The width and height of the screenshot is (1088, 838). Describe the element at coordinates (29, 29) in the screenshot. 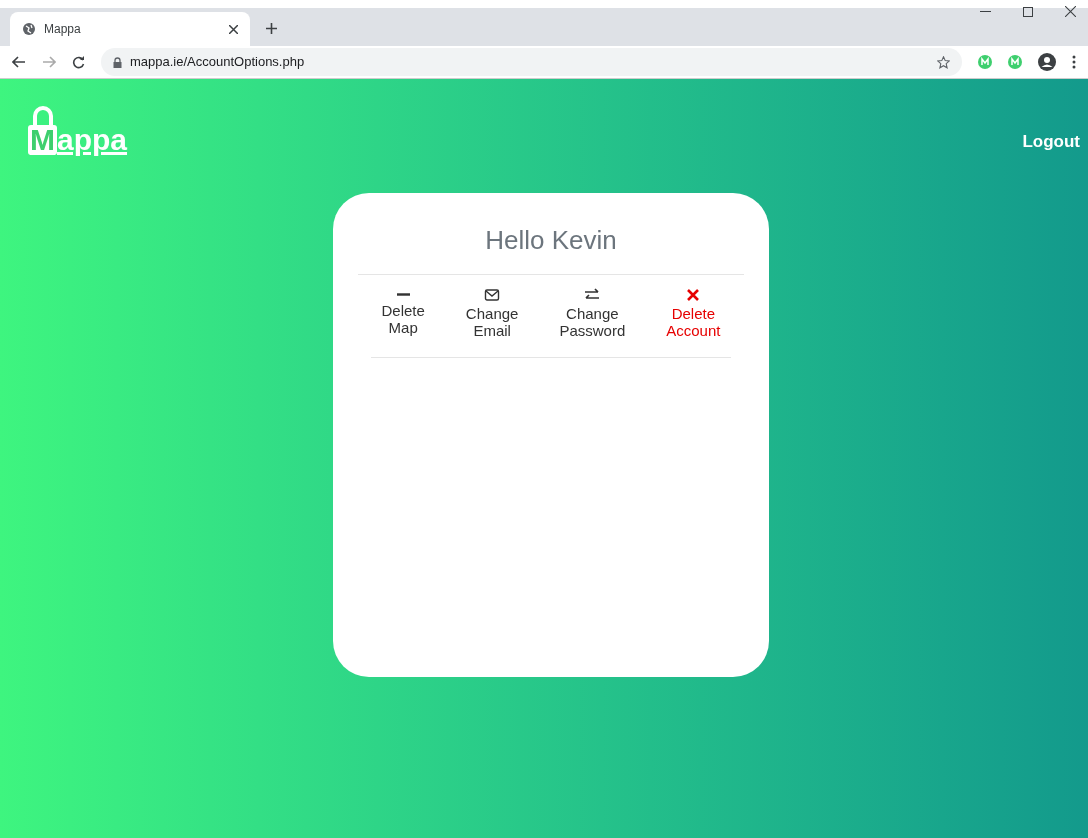

I see `globe-icon` at that location.